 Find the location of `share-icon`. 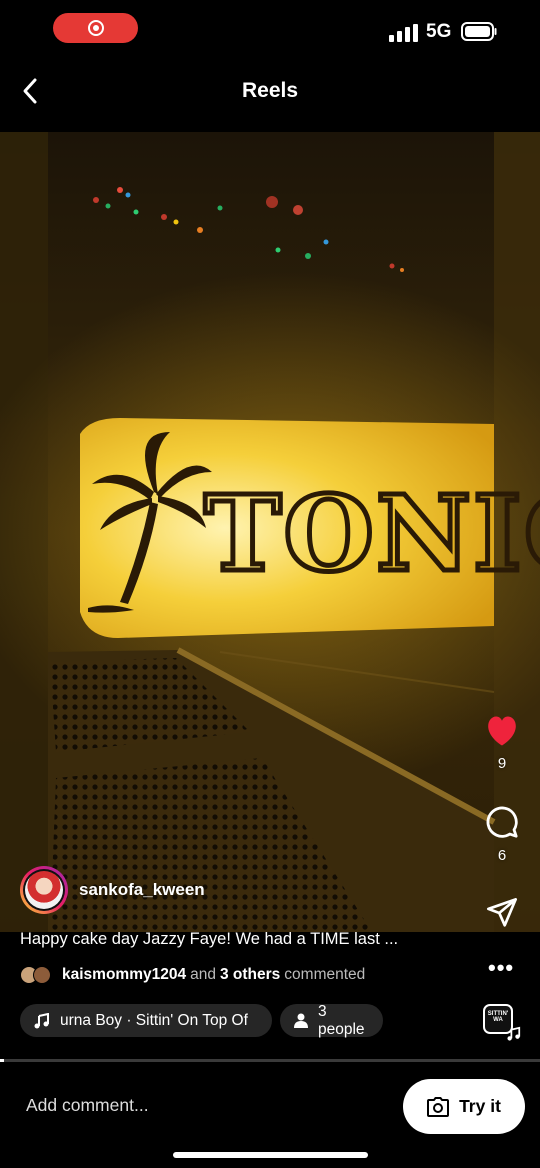

share-icon is located at coordinates (502, 913).